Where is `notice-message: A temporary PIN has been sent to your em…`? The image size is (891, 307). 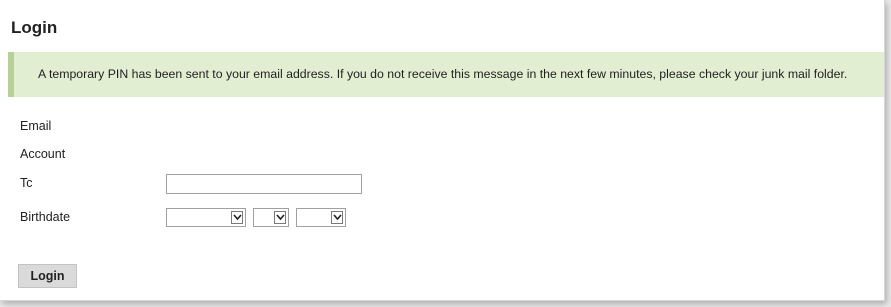
notice-message: A temporary PIN has been sent to your em… is located at coordinates (443, 74).